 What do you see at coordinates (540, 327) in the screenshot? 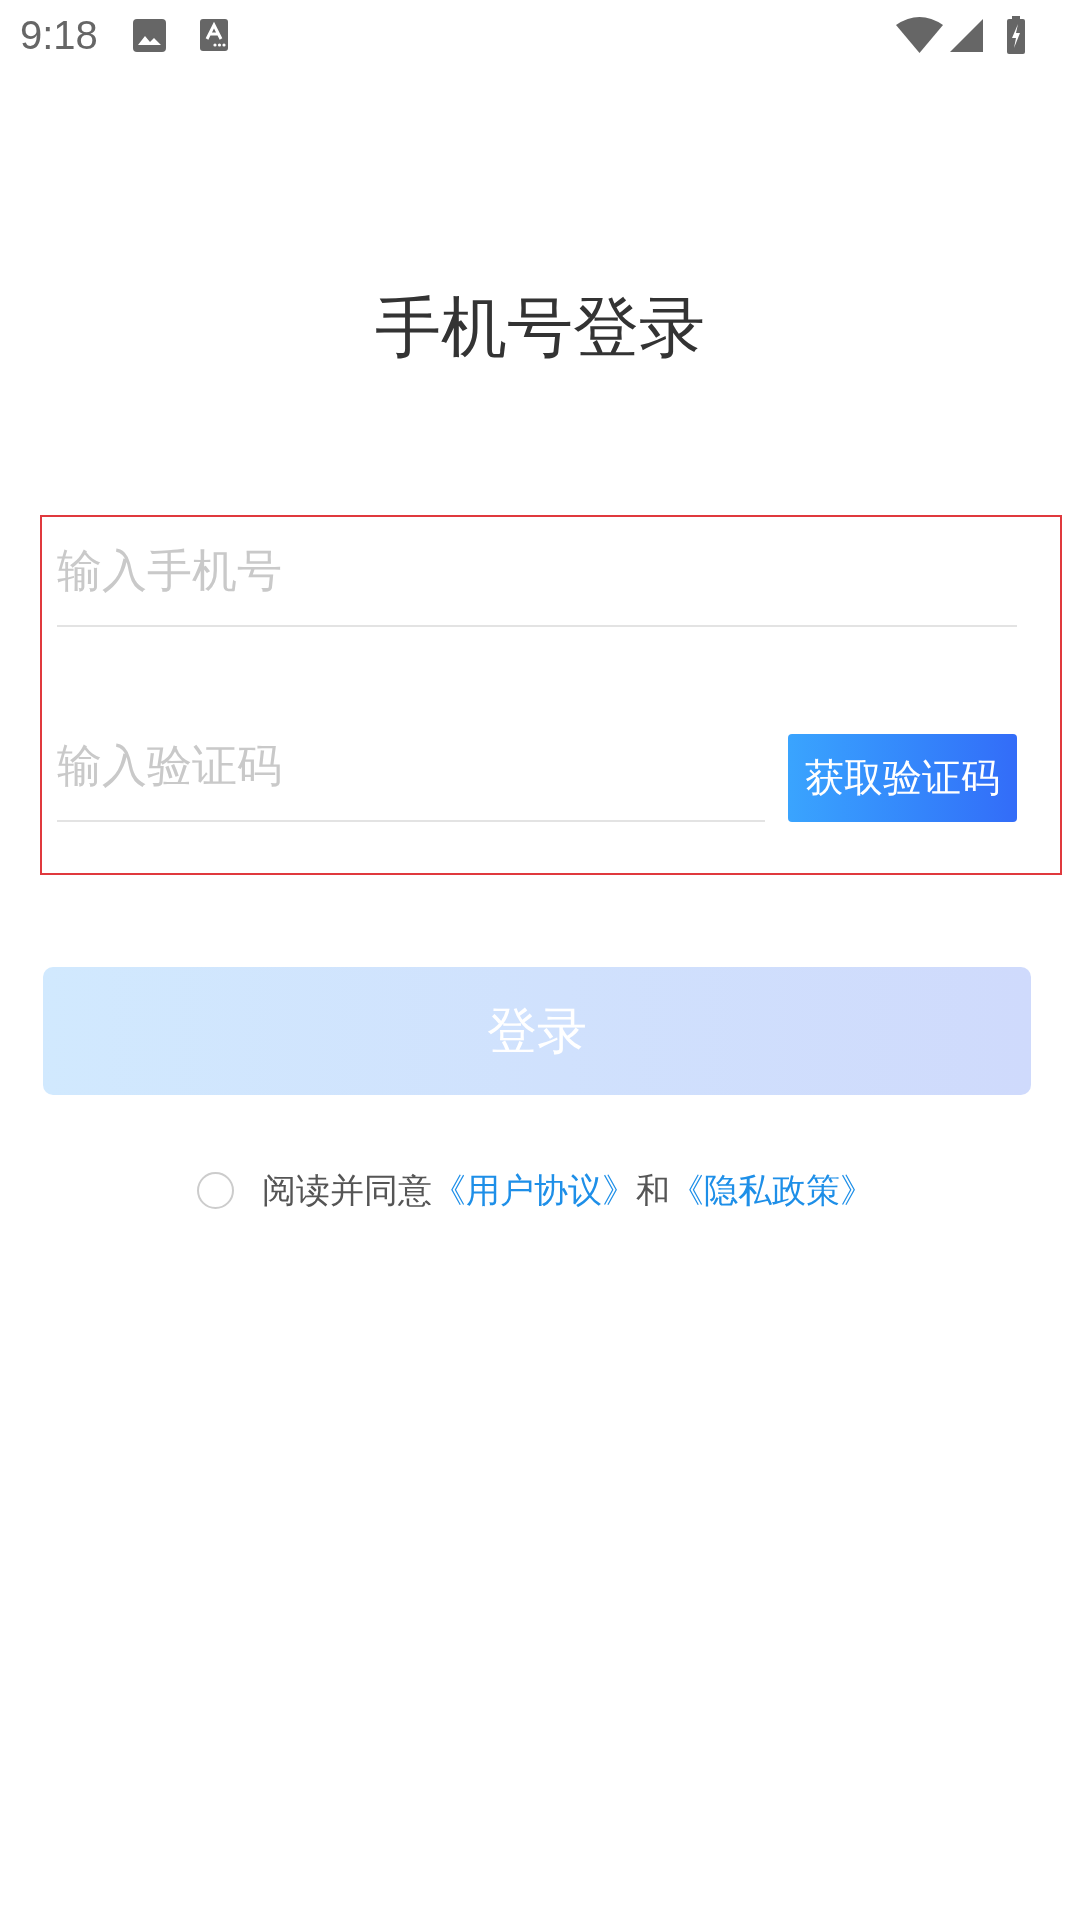
I see `page-title: 手机号登录` at bounding box center [540, 327].